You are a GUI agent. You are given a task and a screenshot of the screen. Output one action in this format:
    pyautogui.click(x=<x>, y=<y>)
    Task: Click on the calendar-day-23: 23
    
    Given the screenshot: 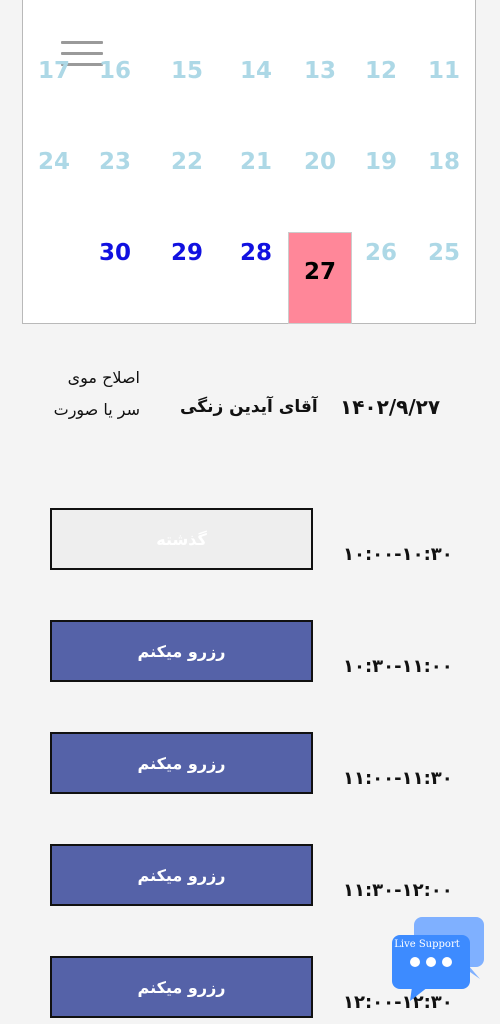 What is the action you would take?
    pyautogui.click(x=114, y=162)
    